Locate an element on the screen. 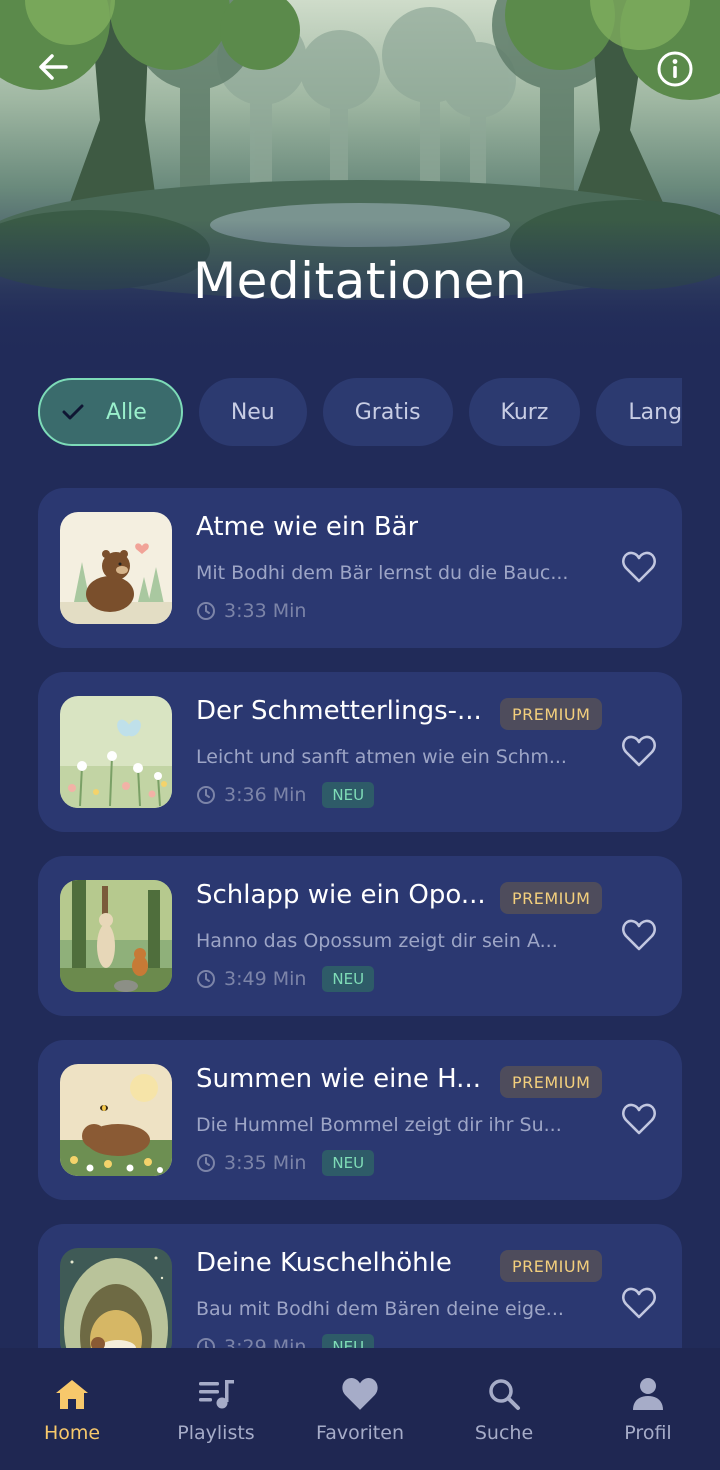 This screenshot has height=1470, width=720. meditation-duration: 3:29 Min is located at coordinates (265, 1342).